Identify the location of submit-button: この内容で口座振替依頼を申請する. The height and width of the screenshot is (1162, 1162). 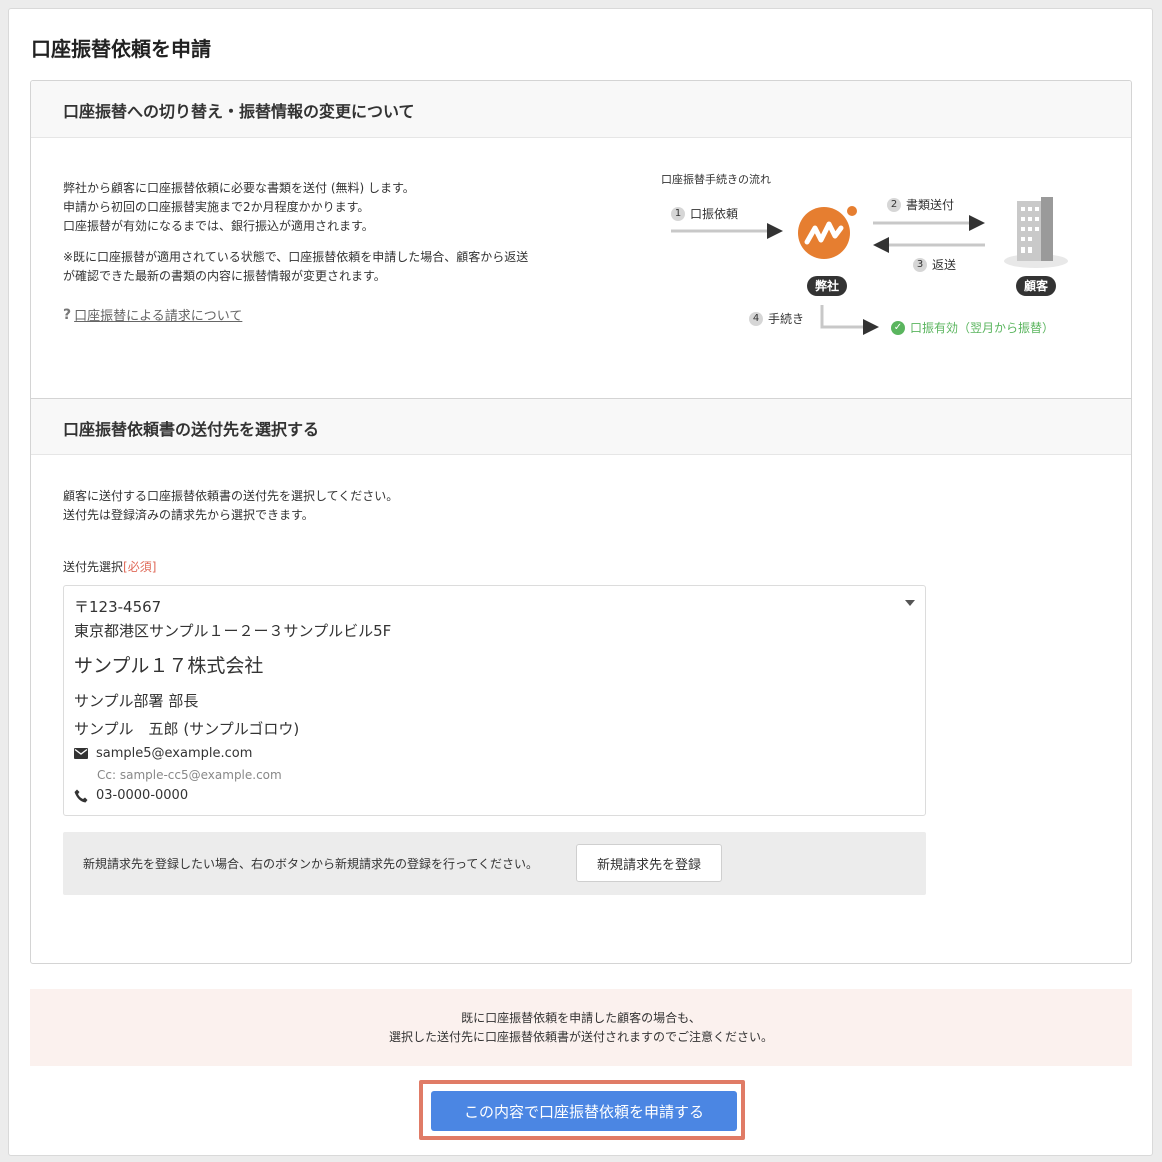
(584, 1111).